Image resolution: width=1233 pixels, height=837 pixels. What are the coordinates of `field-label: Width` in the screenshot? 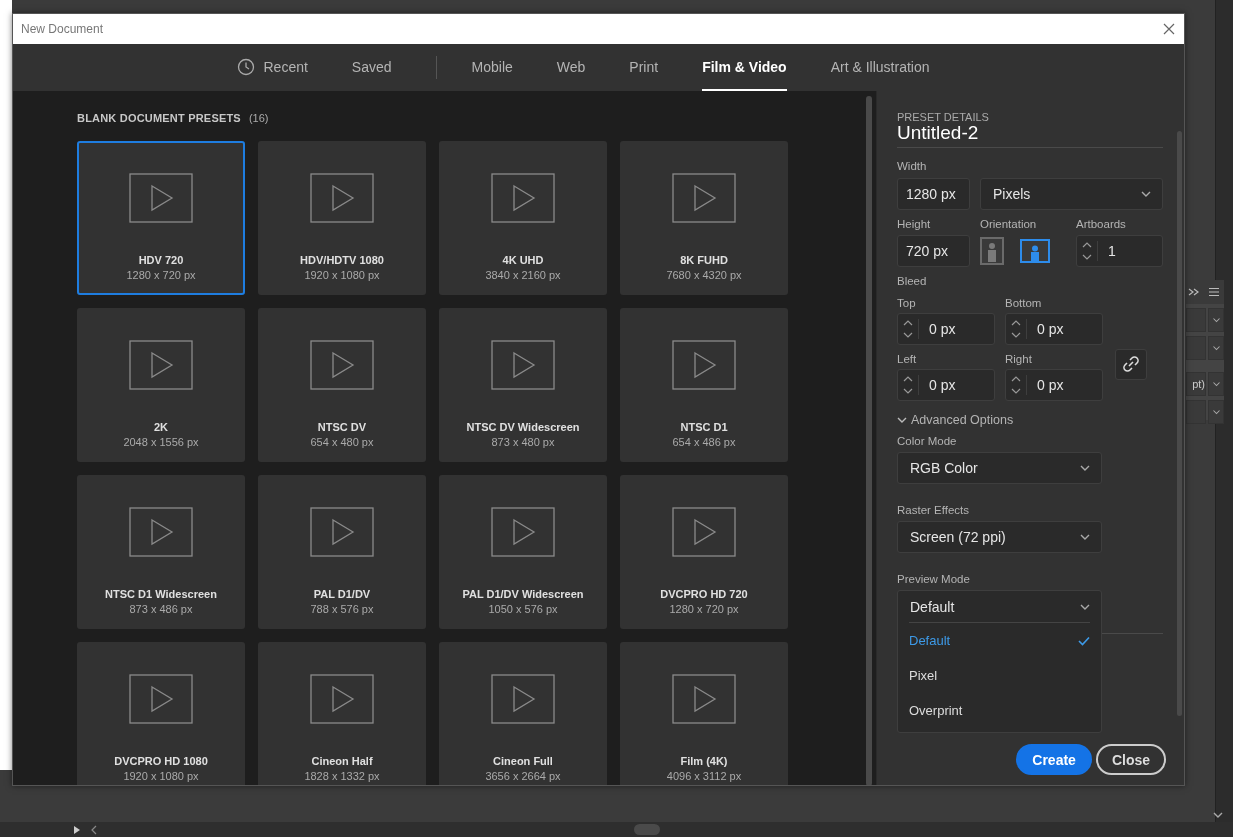 It's located at (912, 167).